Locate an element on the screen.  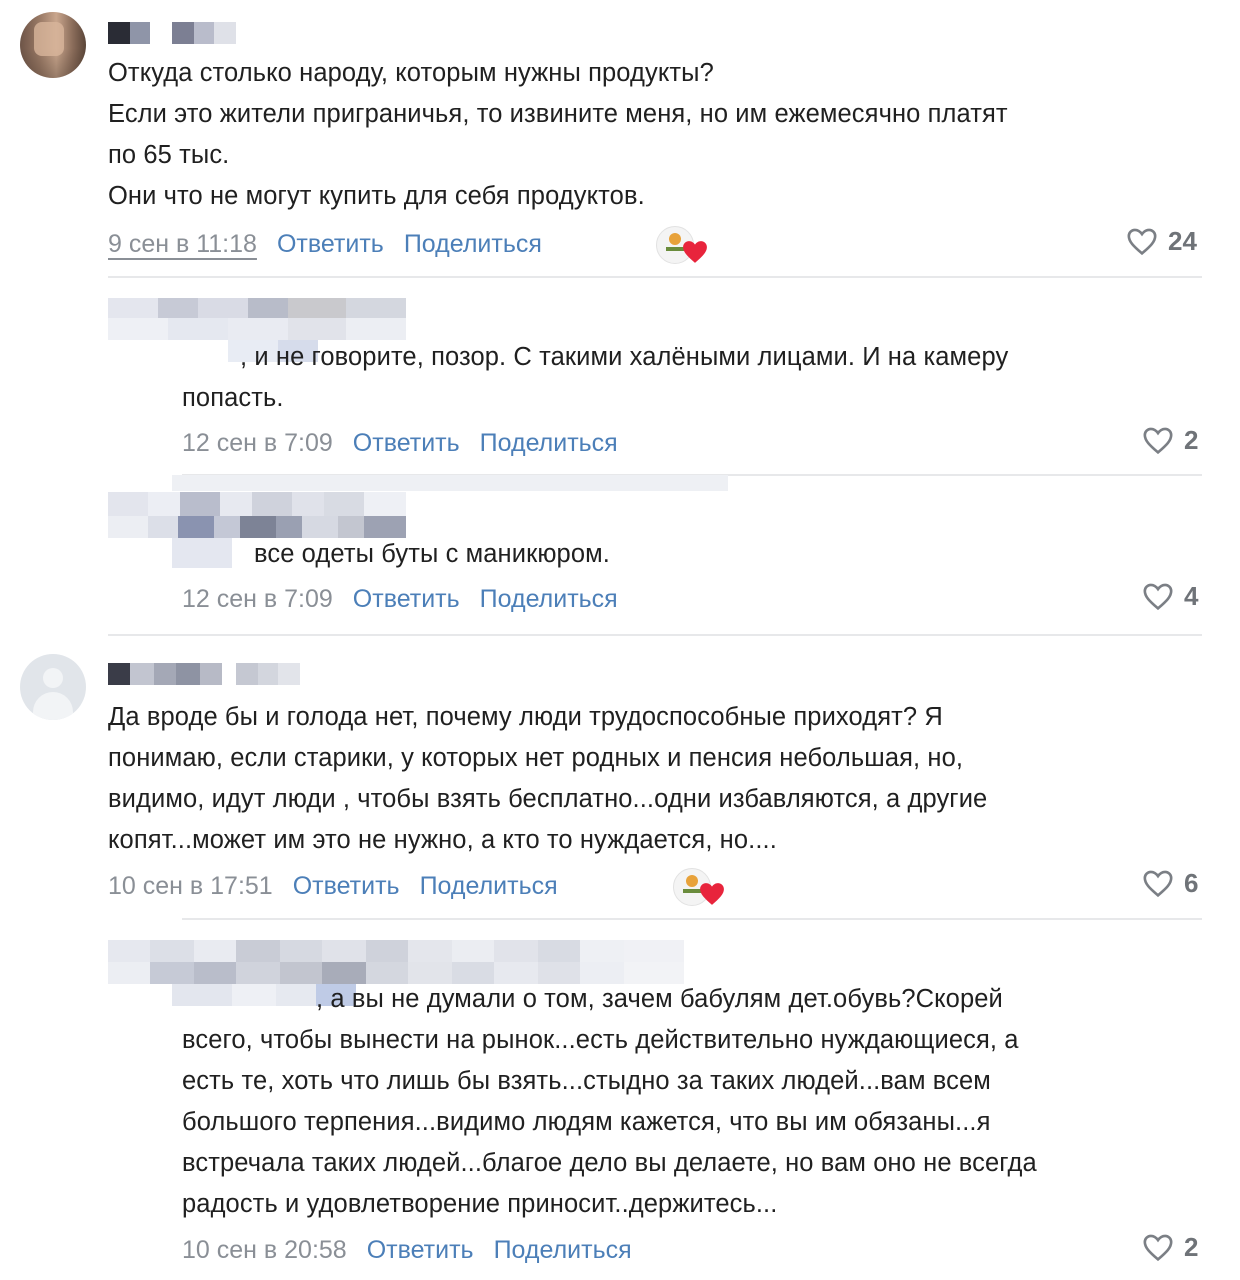
comment-date: 9 сен в 11:18 is located at coordinates (182, 244).